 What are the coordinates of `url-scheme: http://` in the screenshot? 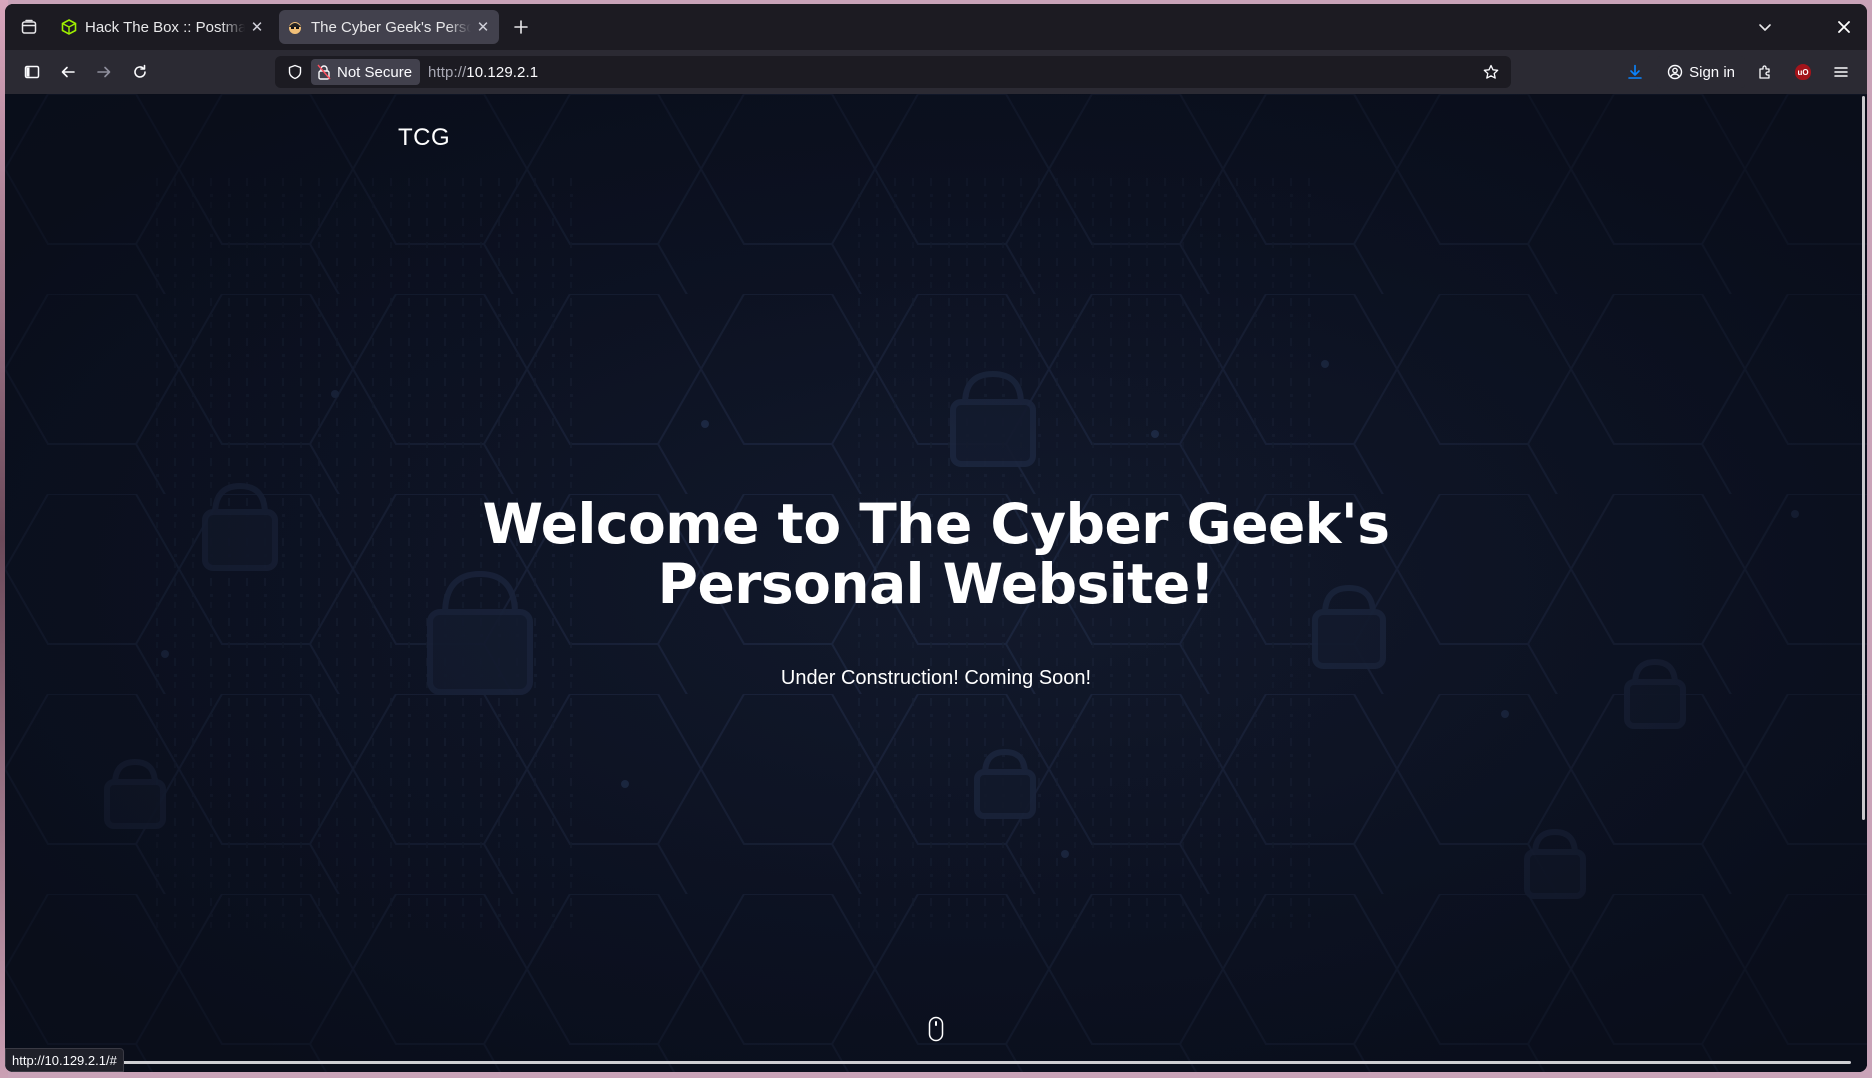 It's located at (447, 72).